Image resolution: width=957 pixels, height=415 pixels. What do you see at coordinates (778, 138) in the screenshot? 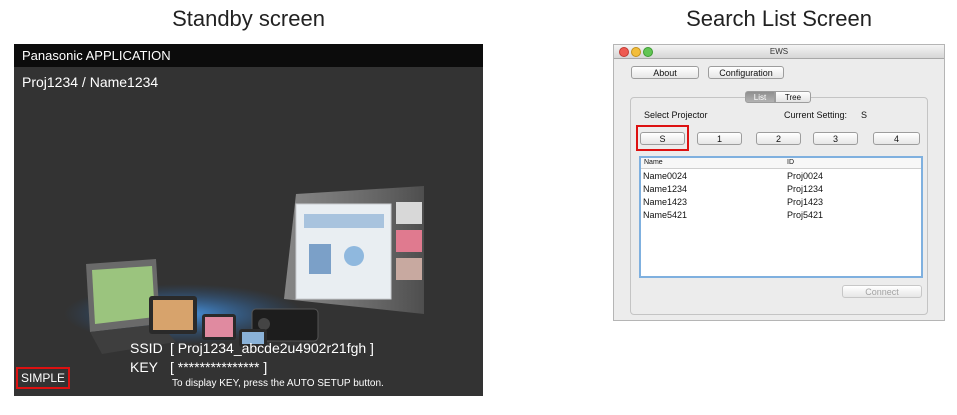
I see `slot-2-button: 2` at bounding box center [778, 138].